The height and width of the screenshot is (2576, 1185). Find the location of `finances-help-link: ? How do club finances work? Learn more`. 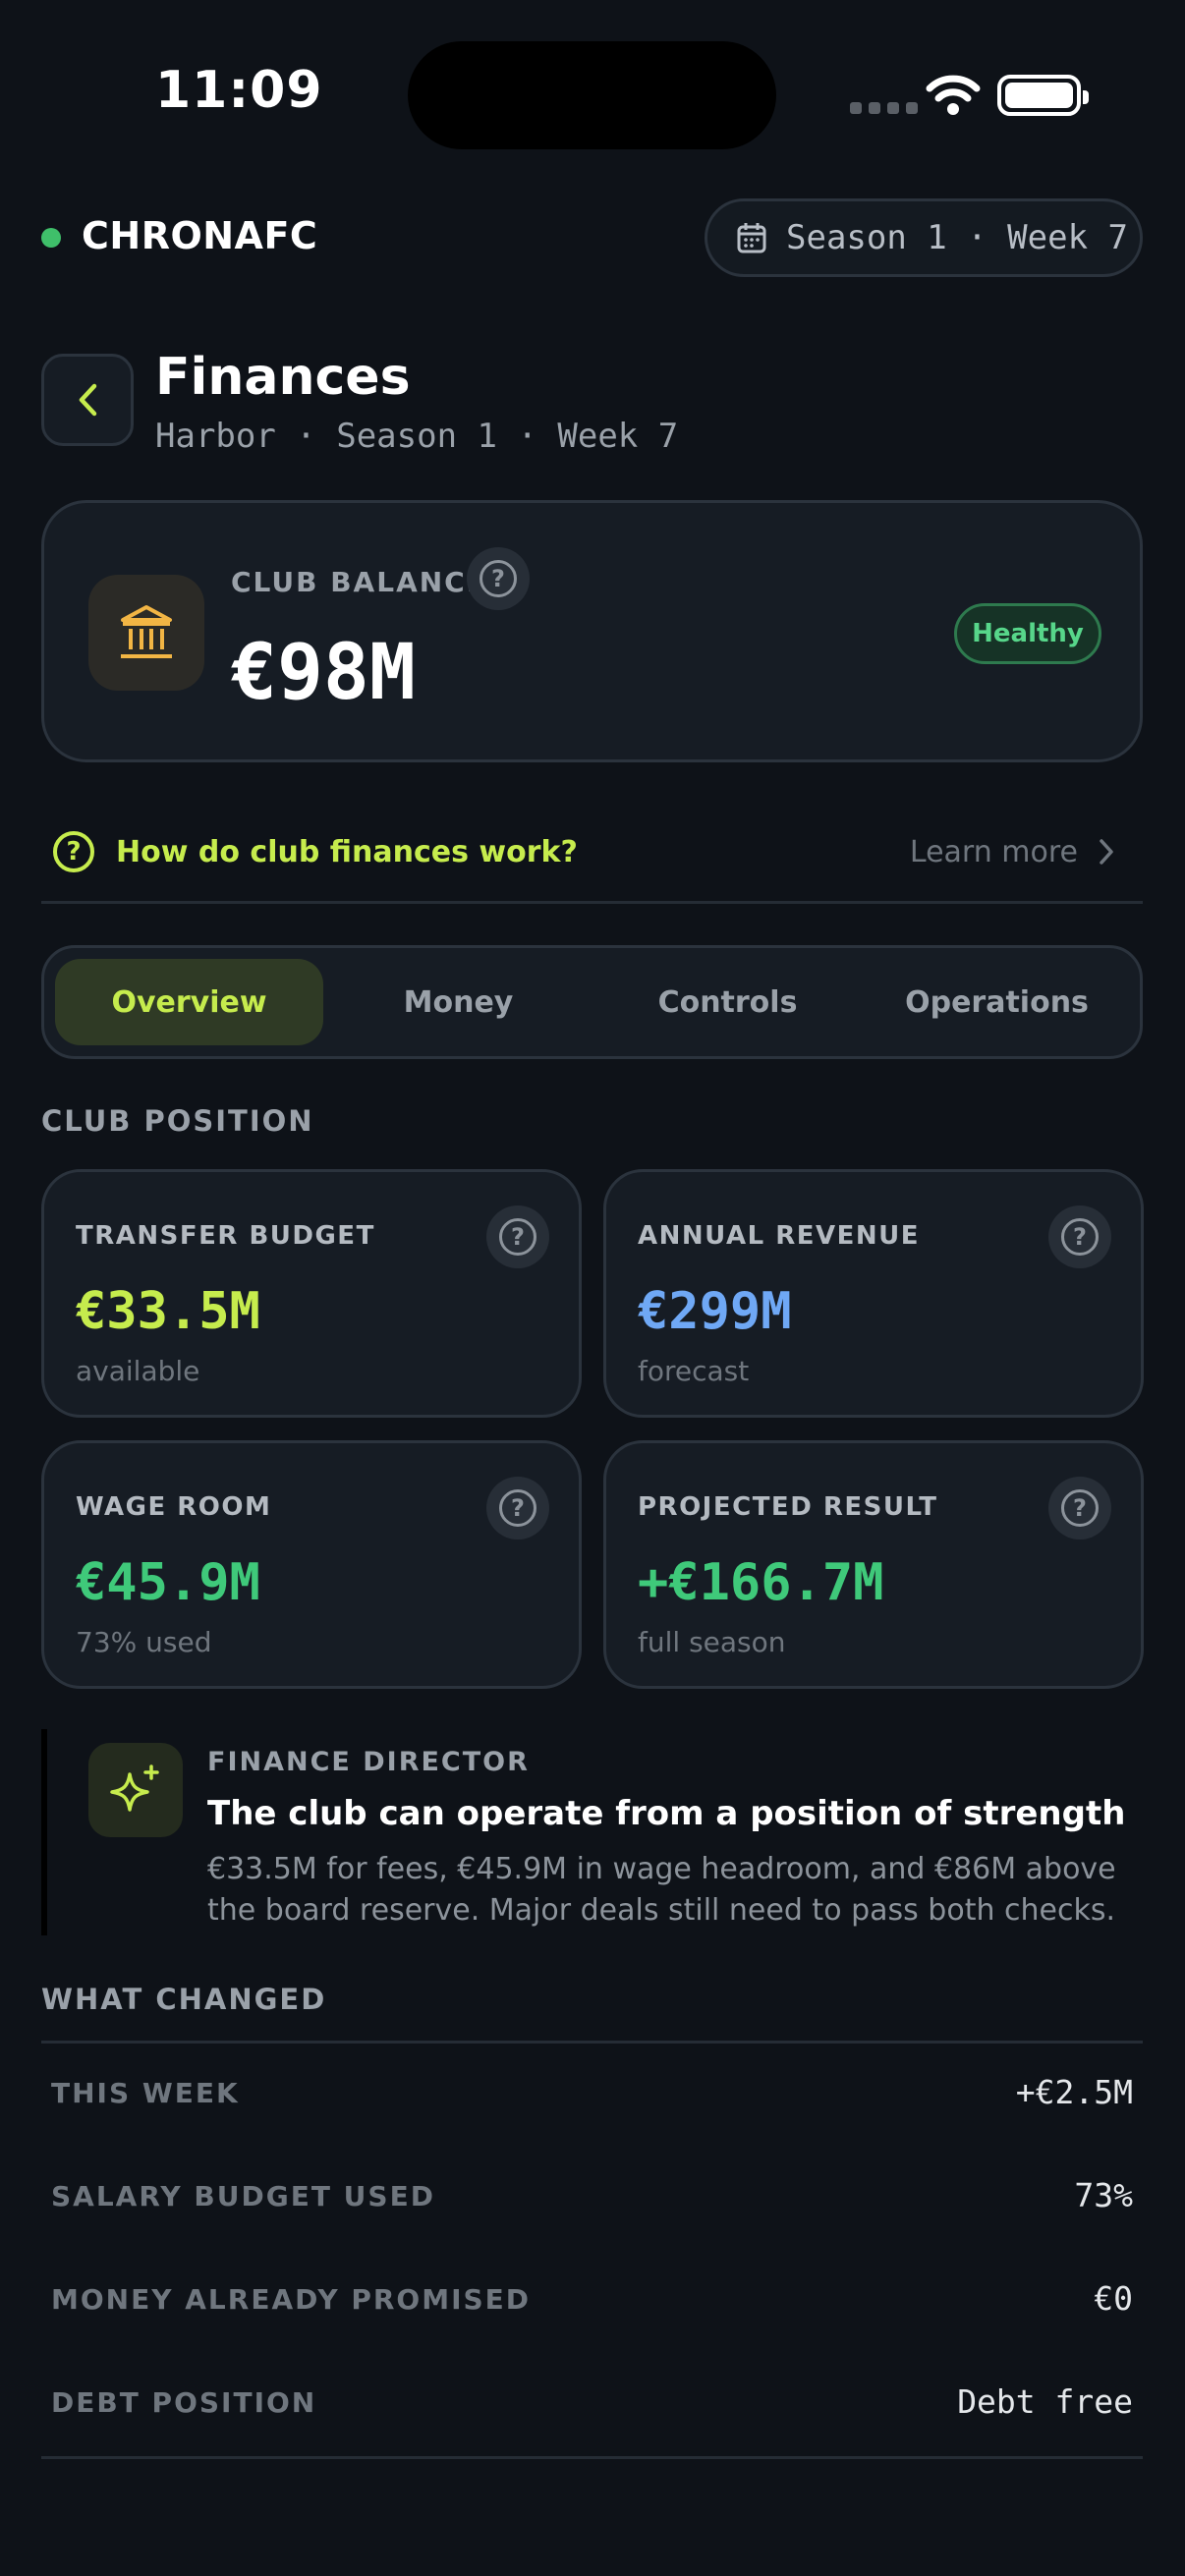

finances-help-link: ? How do club finances work? Learn more is located at coordinates (592, 859).